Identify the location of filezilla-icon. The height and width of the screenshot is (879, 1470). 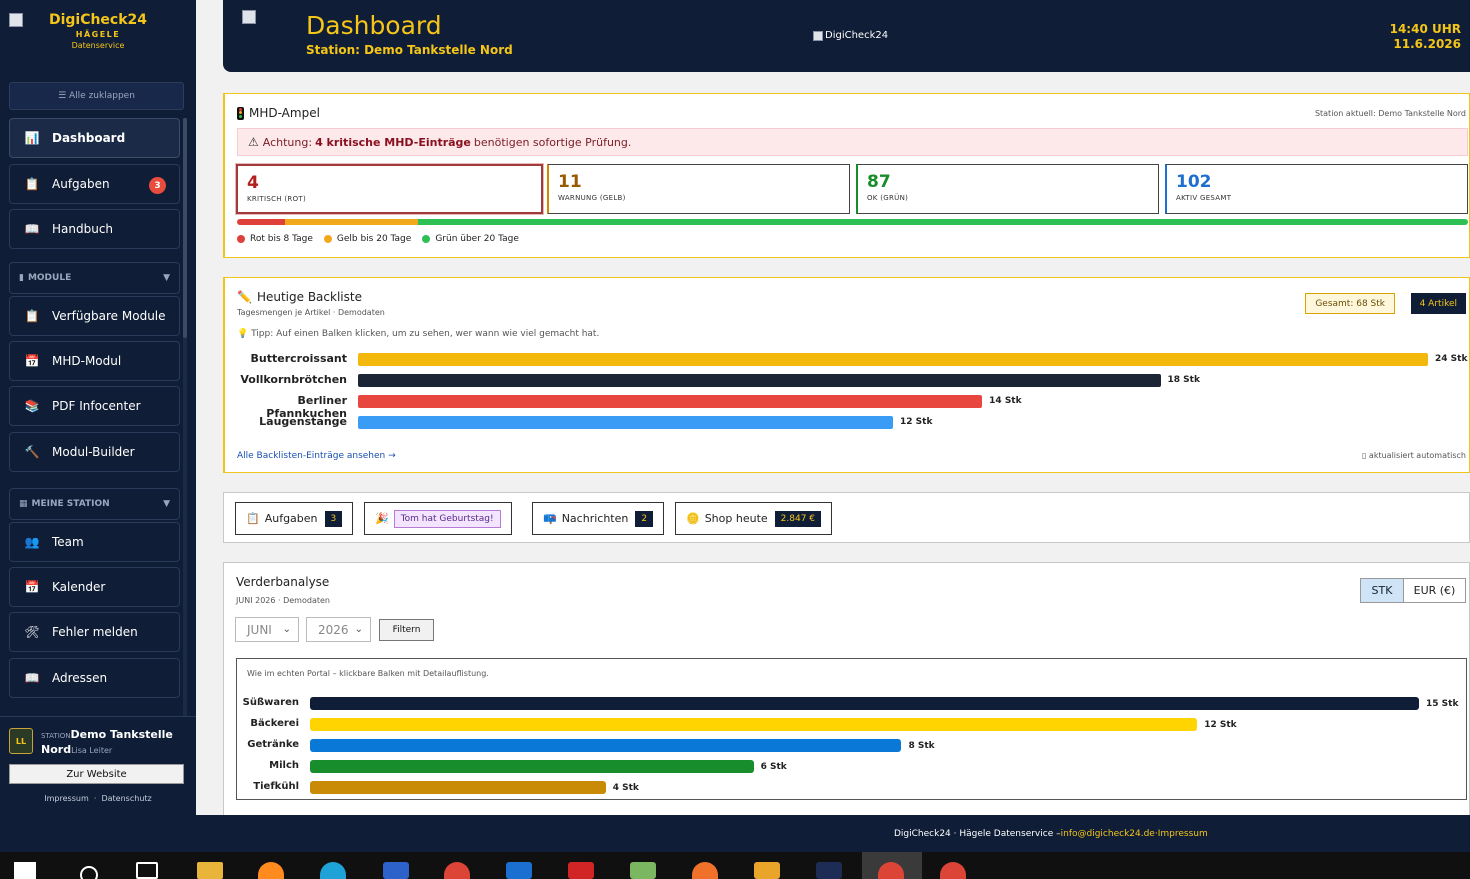
(581, 870).